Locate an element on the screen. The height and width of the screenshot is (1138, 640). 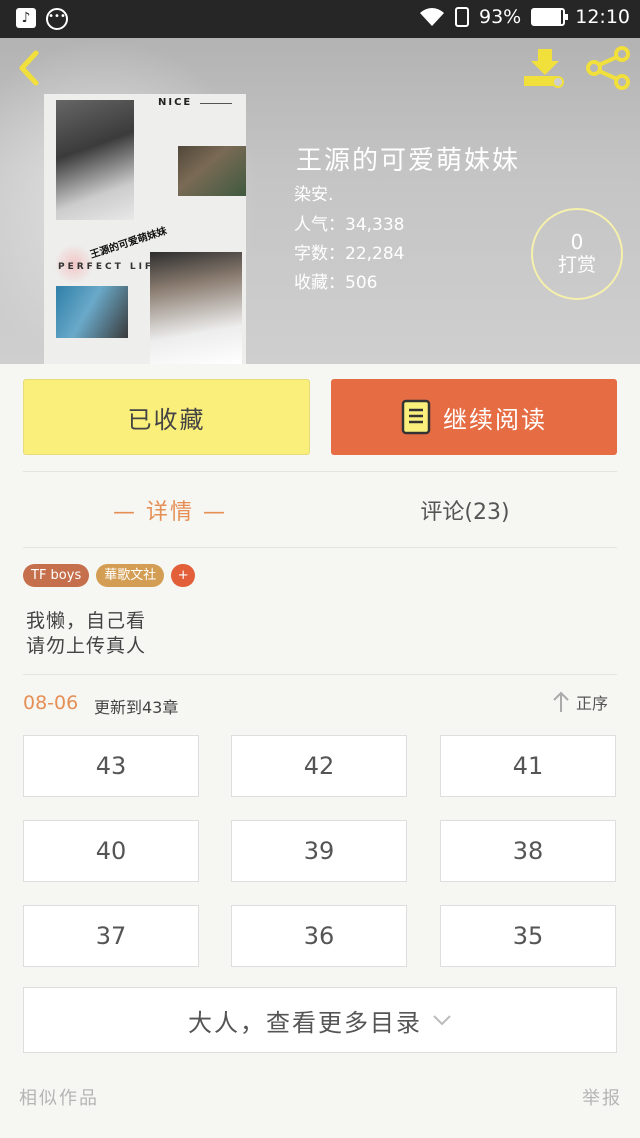
similar-works-link: 相似作品 is located at coordinates (59, 1097).